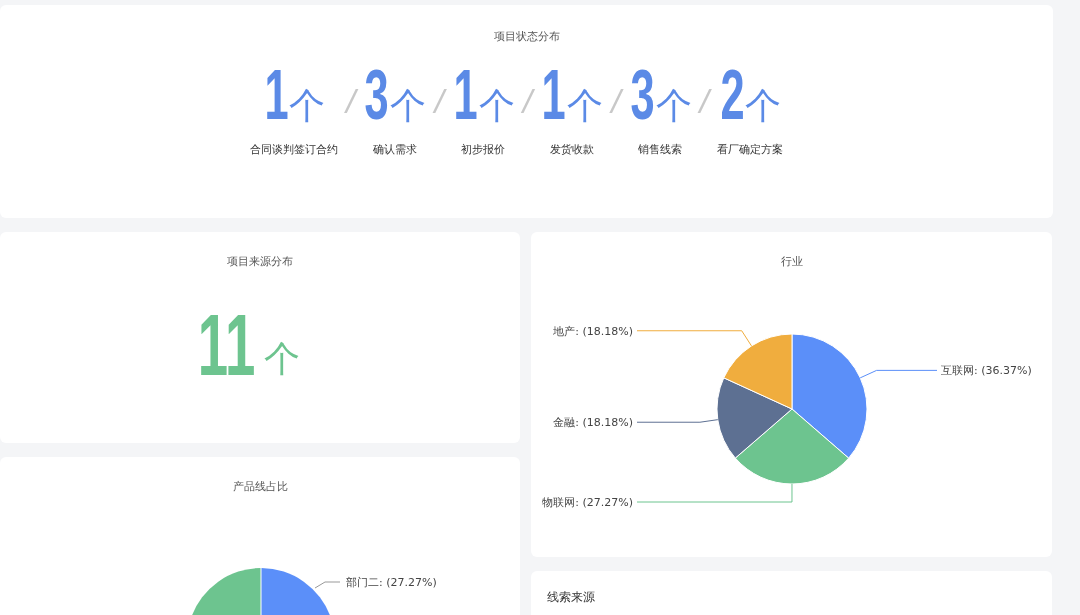 Image resolution: width=1080 pixels, height=615 pixels. I want to click on slice-label: 物联网: (27.27%), so click(587, 502).